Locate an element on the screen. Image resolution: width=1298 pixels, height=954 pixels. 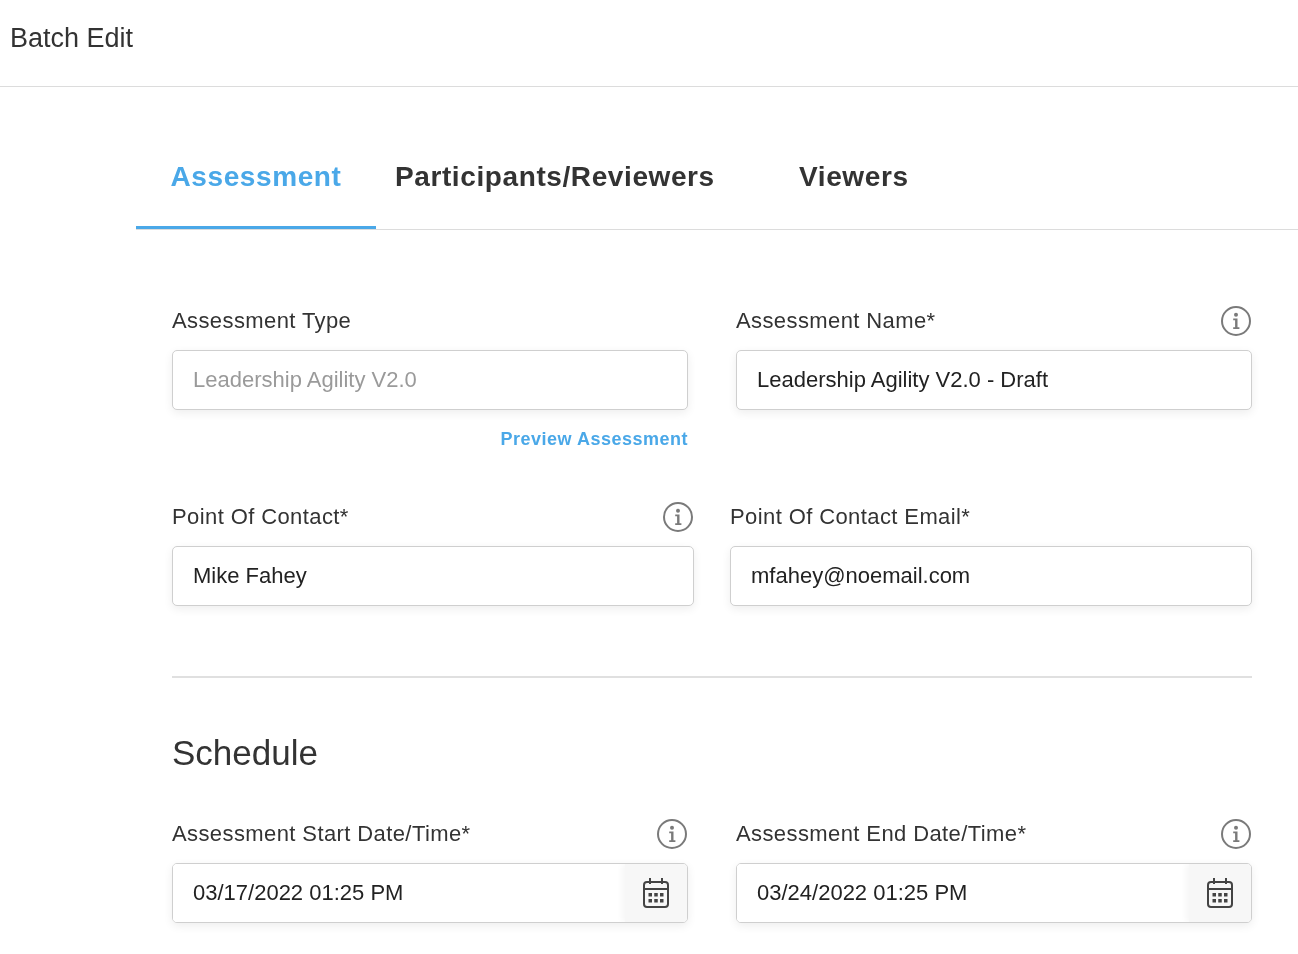
field-label: Point Of Contact Email* is located at coordinates (850, 517).